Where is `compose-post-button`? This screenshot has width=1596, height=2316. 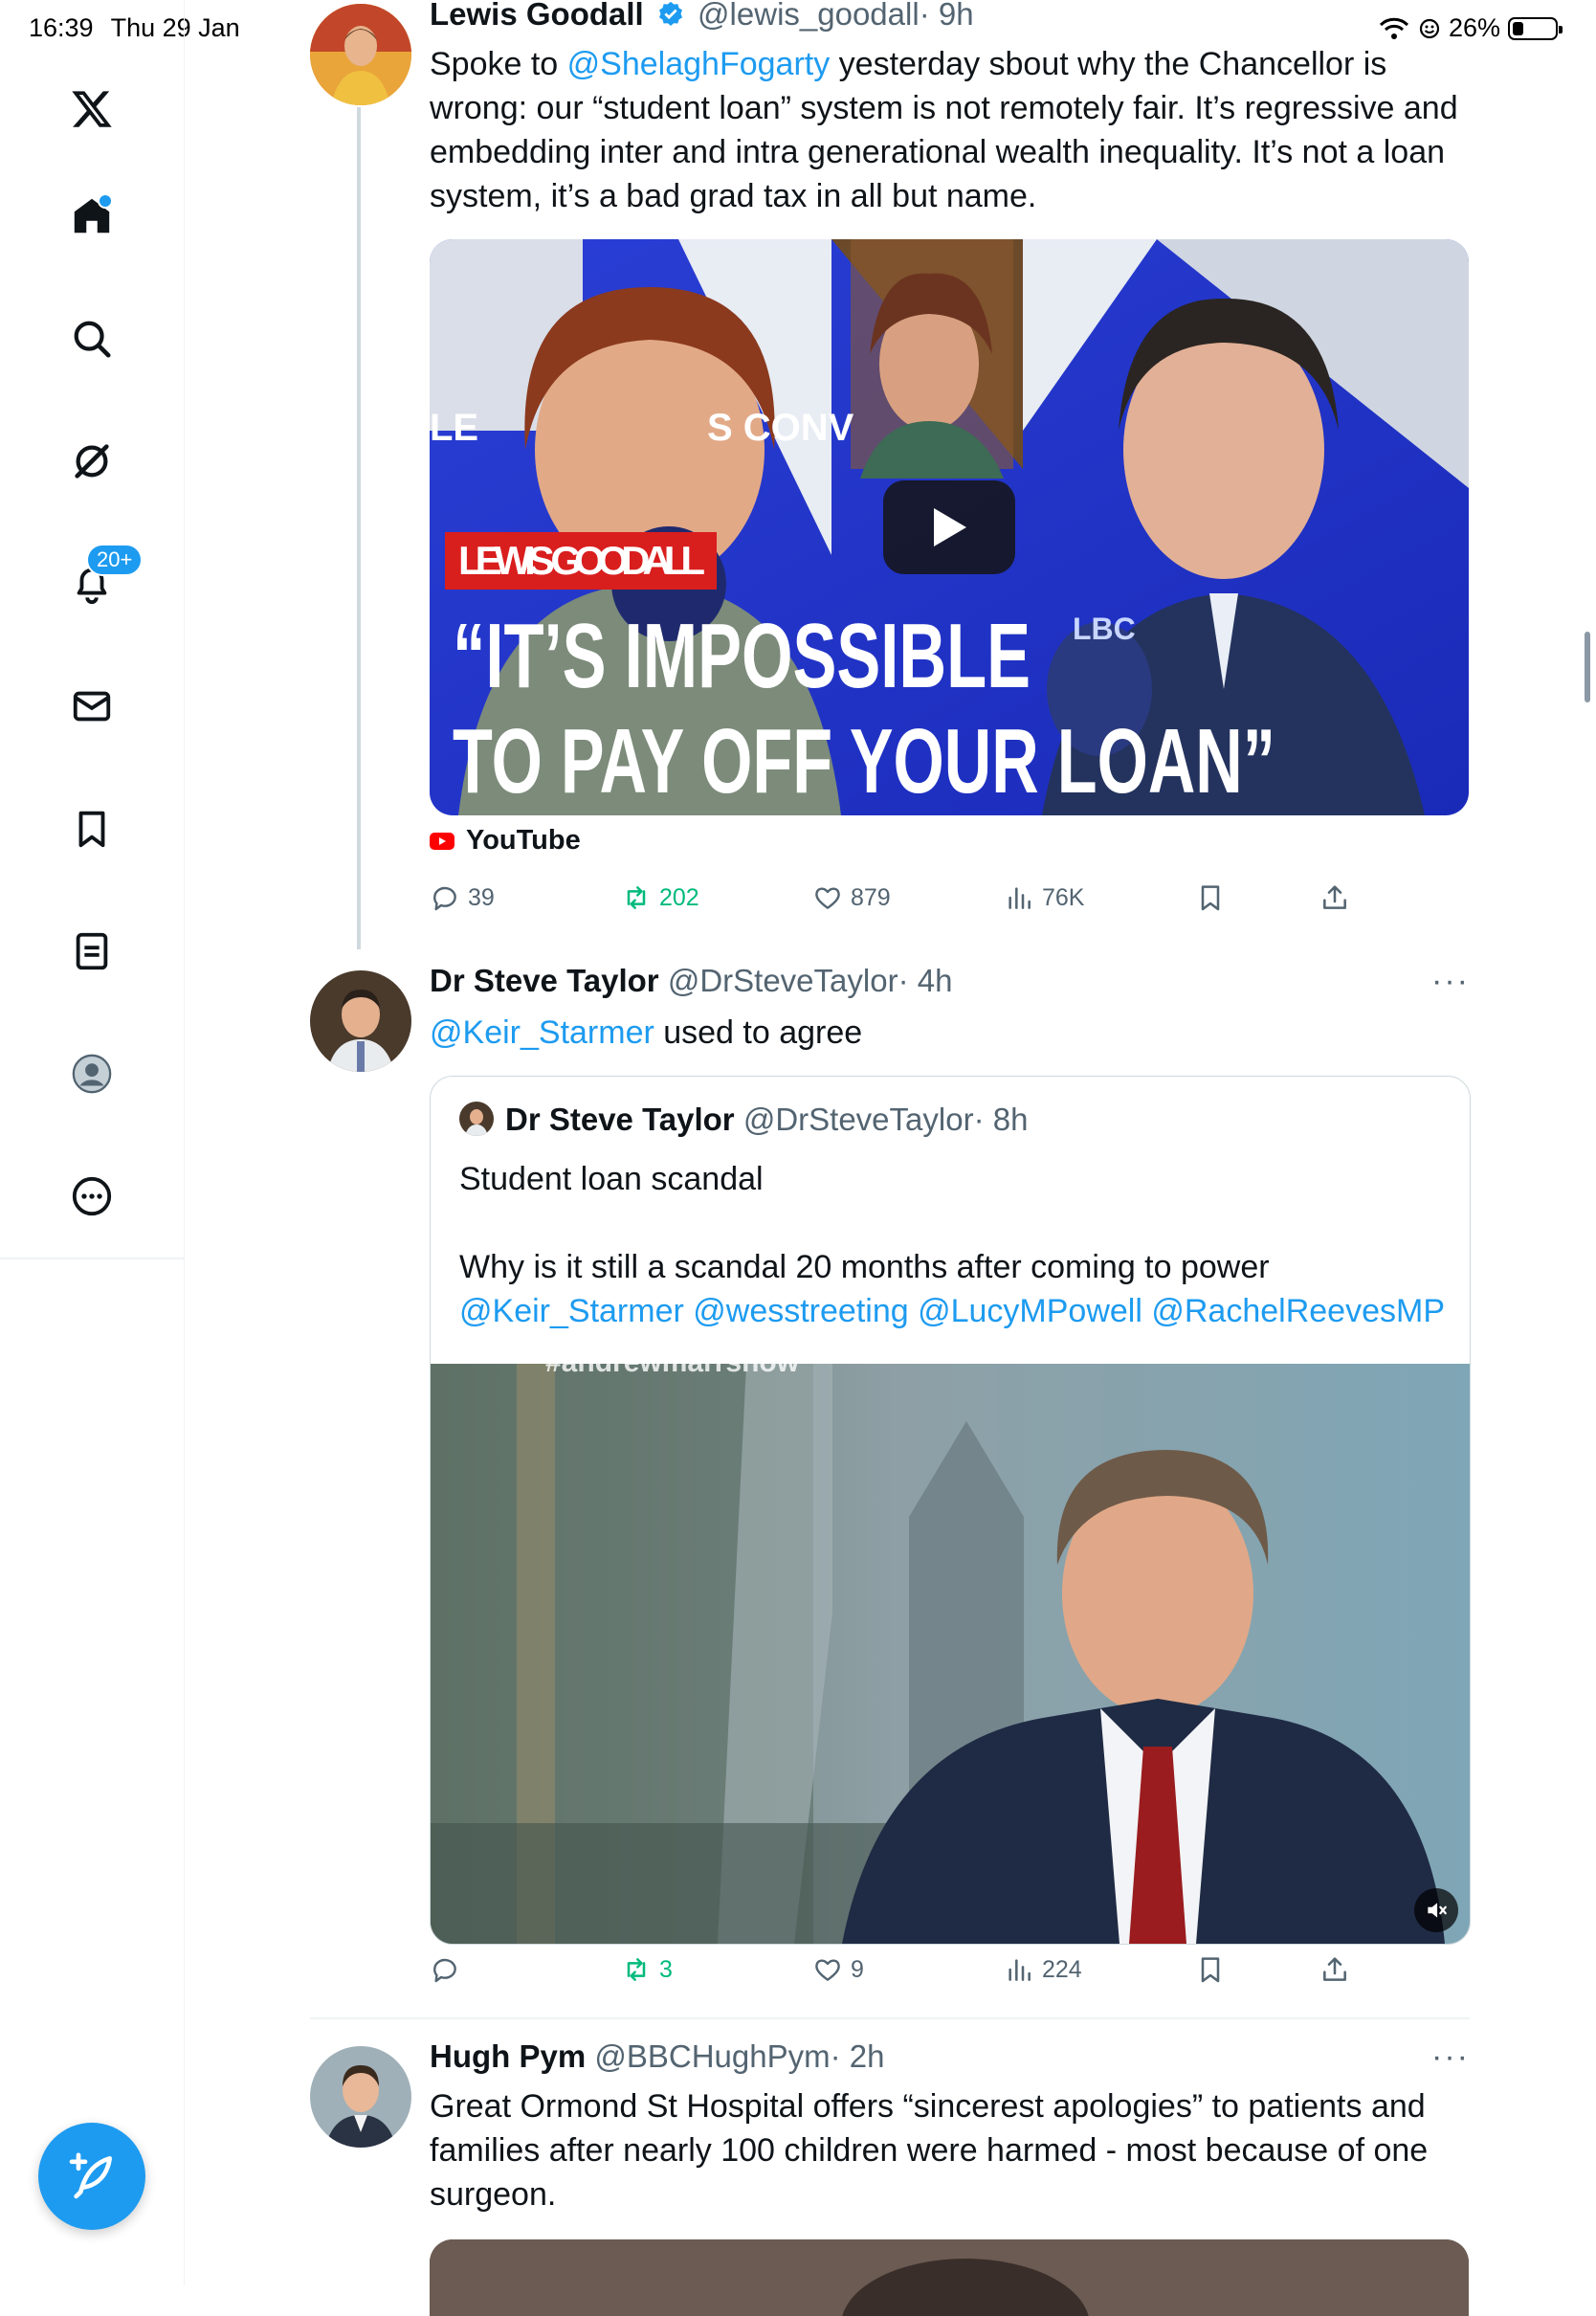 compose-post-button is located at coordinates (92, 2177).